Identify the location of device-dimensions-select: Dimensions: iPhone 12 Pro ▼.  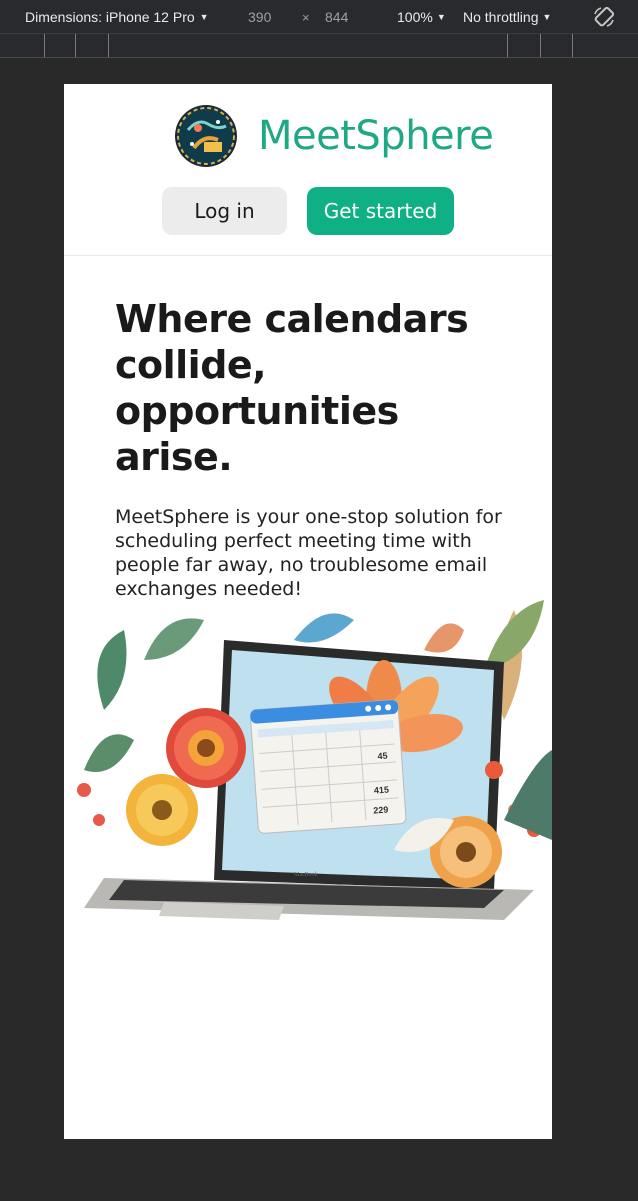
(117, 17).